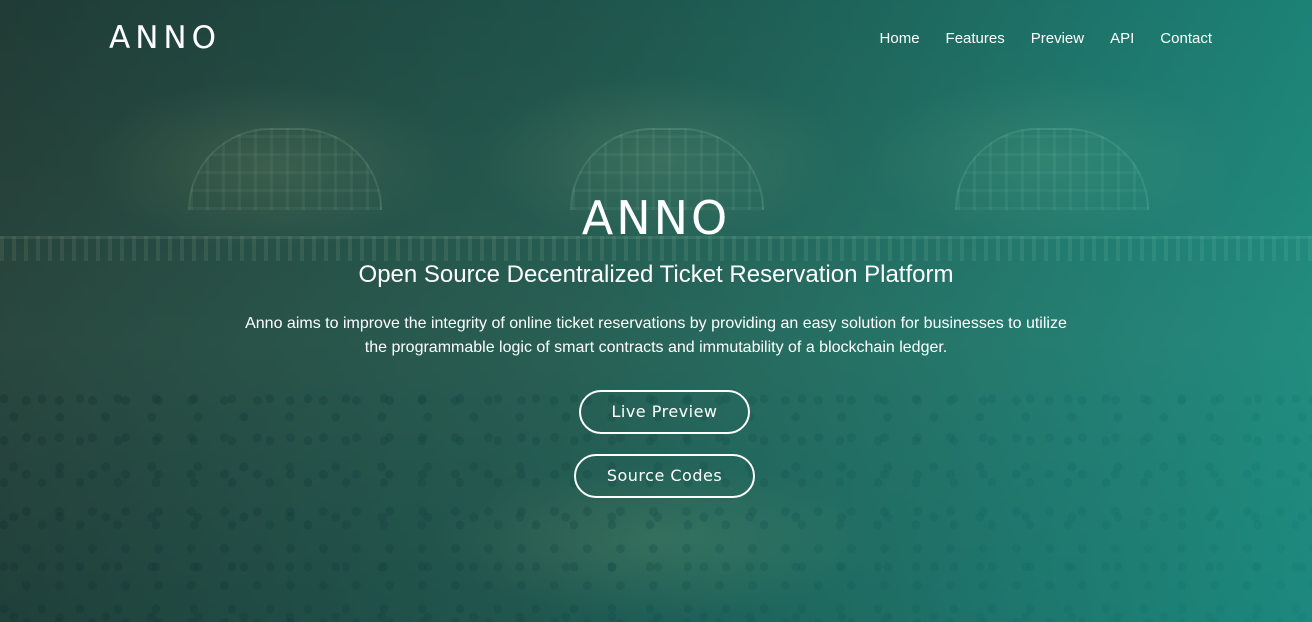 This screenshot has width=1312, height=622. I want to click on nav-item-home: Home, so click(900, 38).